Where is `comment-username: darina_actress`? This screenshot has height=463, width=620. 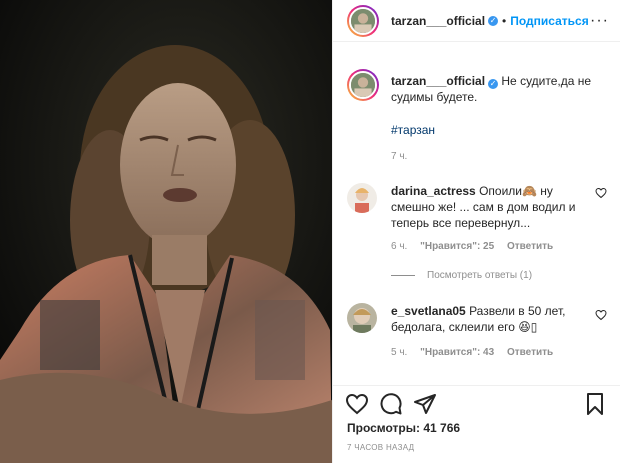
comment-username: darina_actress is located at coordinates (433, 191).